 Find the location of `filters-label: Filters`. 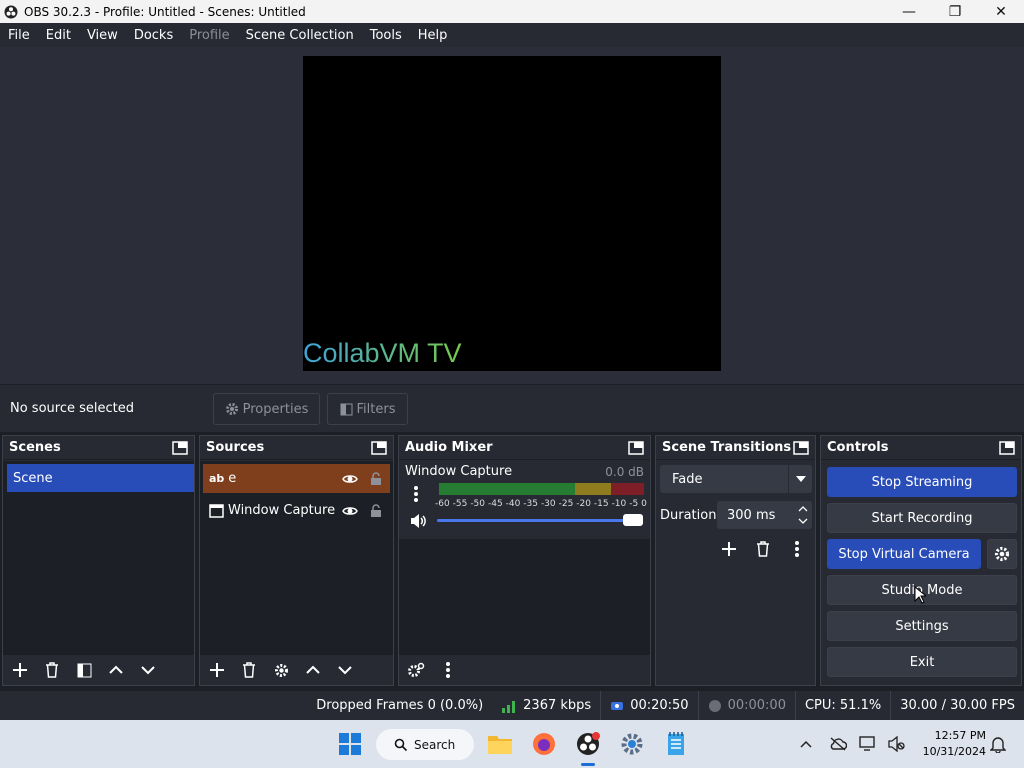

filters-label: Filters is located at coordinates (376, 409).